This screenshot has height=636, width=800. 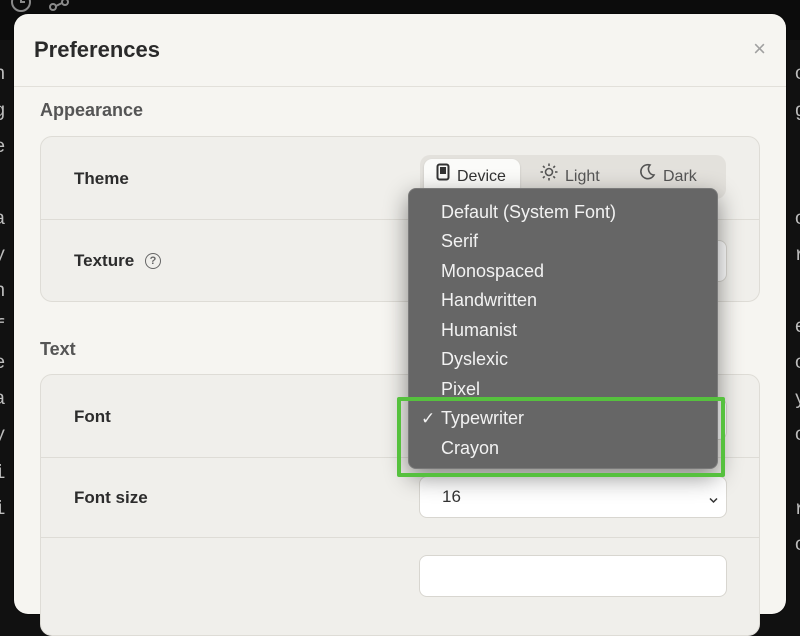 What do you see at coordinates (573, 497) in the screenshot?
I see `font-size-select: 16` at bounding box center [573, 497].